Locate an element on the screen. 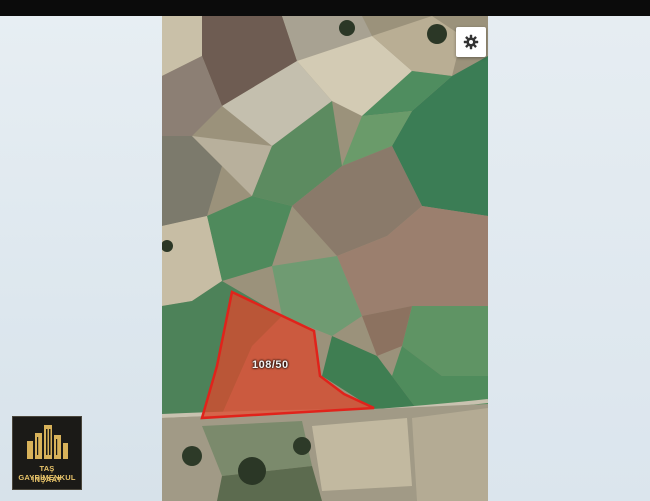 The height and width of the screenshot is (501, 650). top-bar is located at coordinates (325, 8).